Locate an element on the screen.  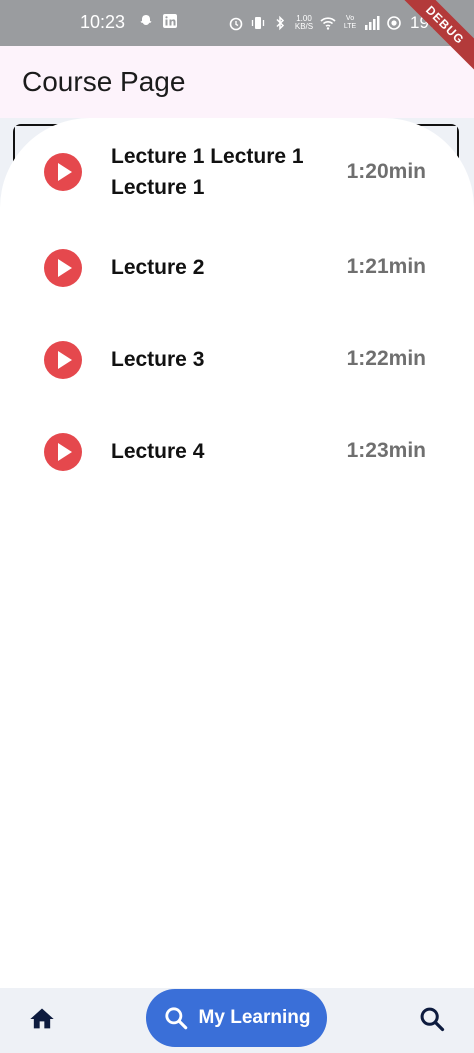
my-learning-button: My Learning is located at coordinates (236, 1018).